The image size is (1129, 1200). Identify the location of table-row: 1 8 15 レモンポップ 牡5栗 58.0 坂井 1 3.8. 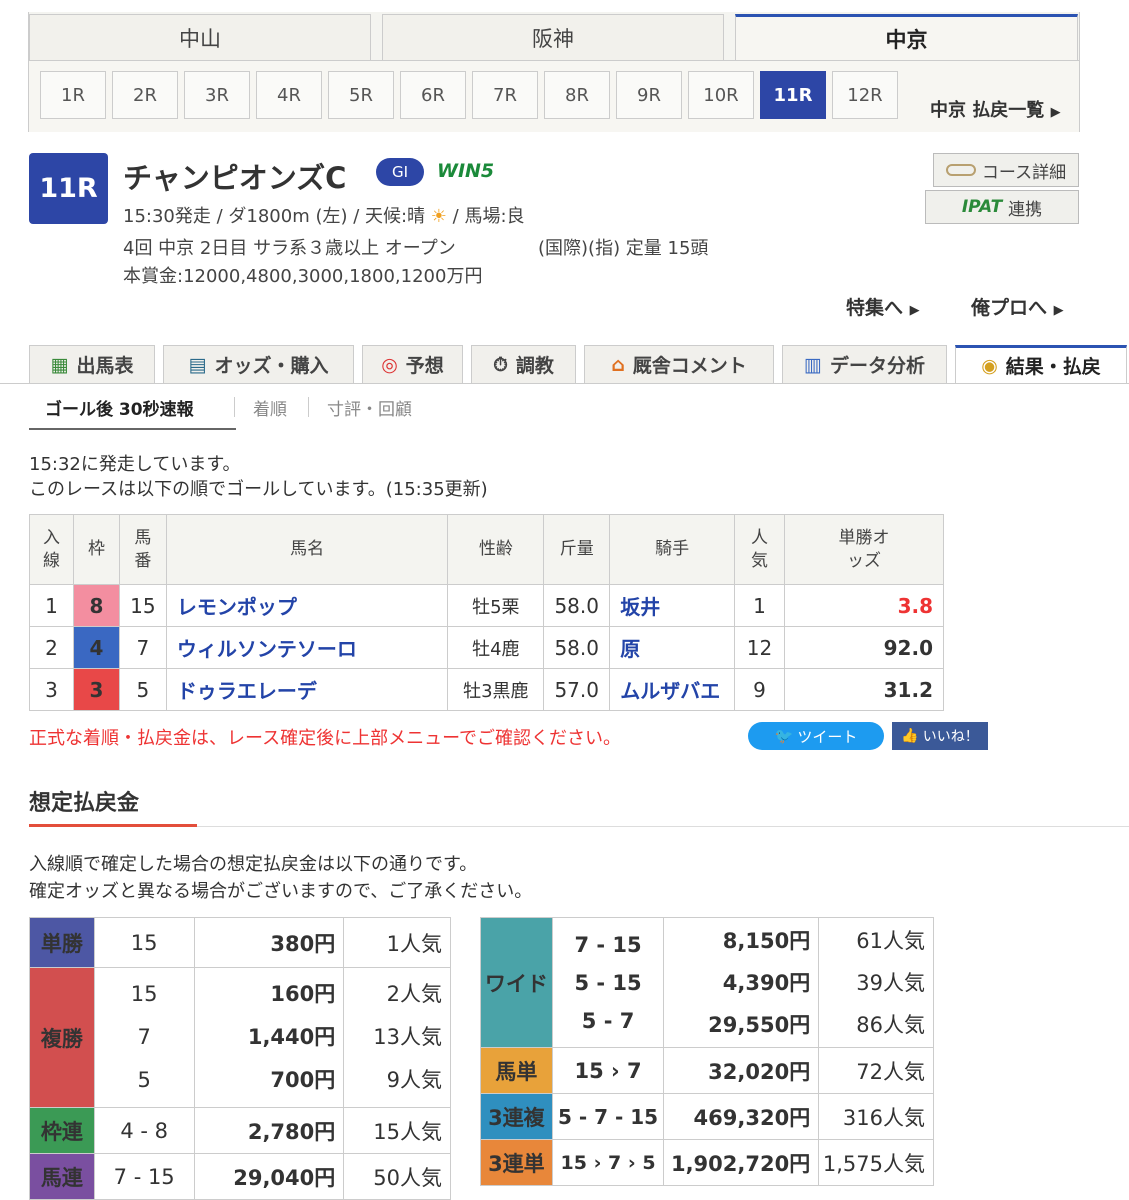
(487, 605).